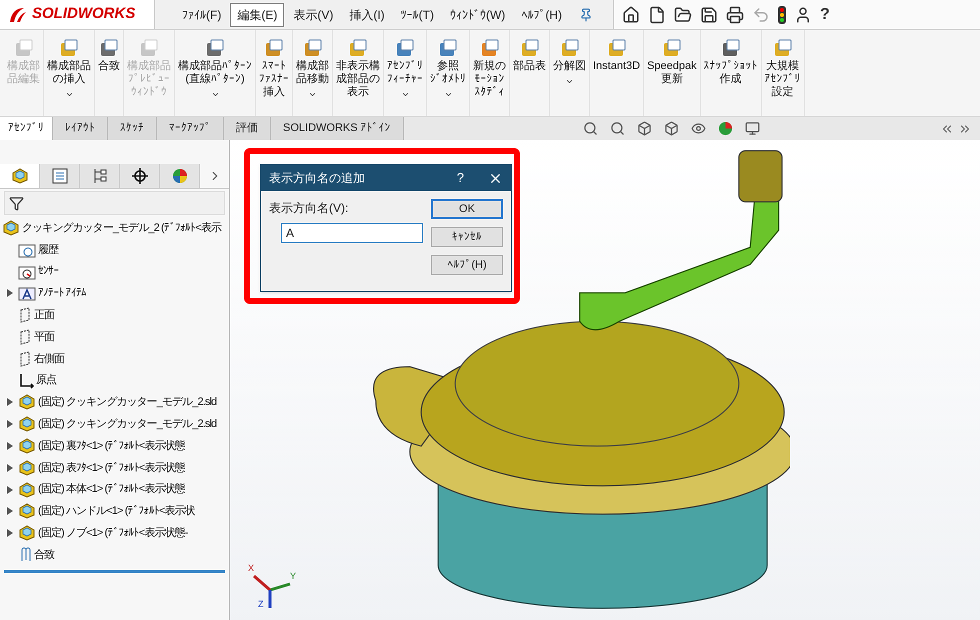  What do you see at coordinates (358, 73) in the screenshot?
I see `ribbon-button: 非表示構 成部品の 表示` at bounding box center [358, 73].